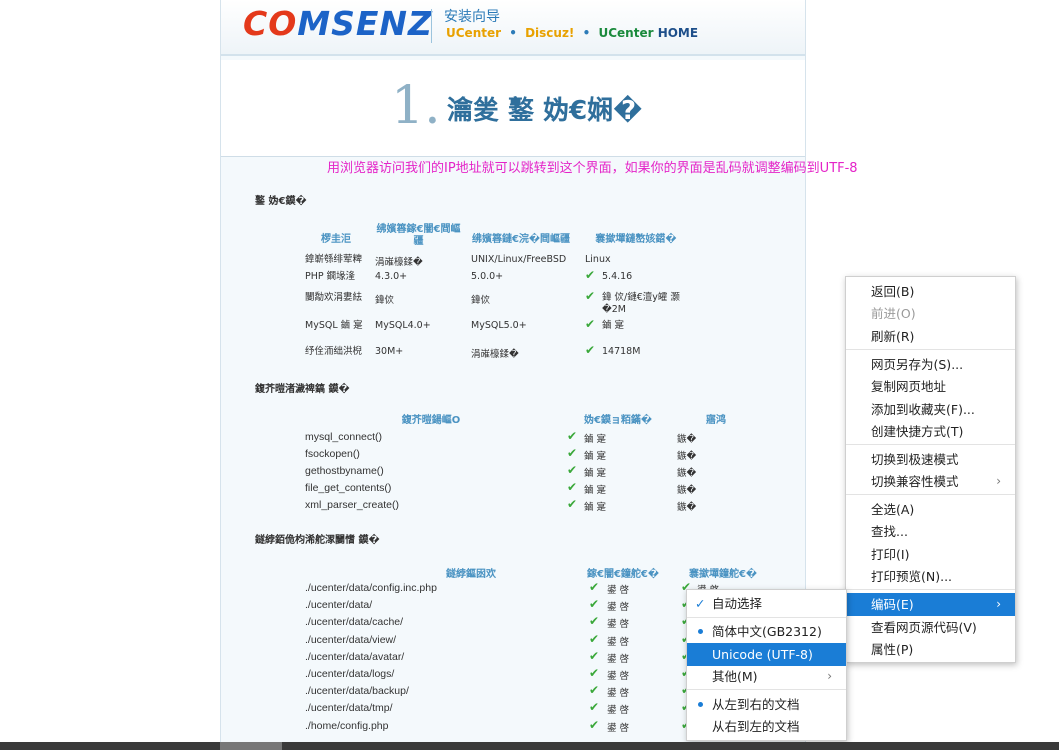  Describe the element at coordinates (332, 454) in the screenshot. I see `func-name: fsockopen()` at that location.